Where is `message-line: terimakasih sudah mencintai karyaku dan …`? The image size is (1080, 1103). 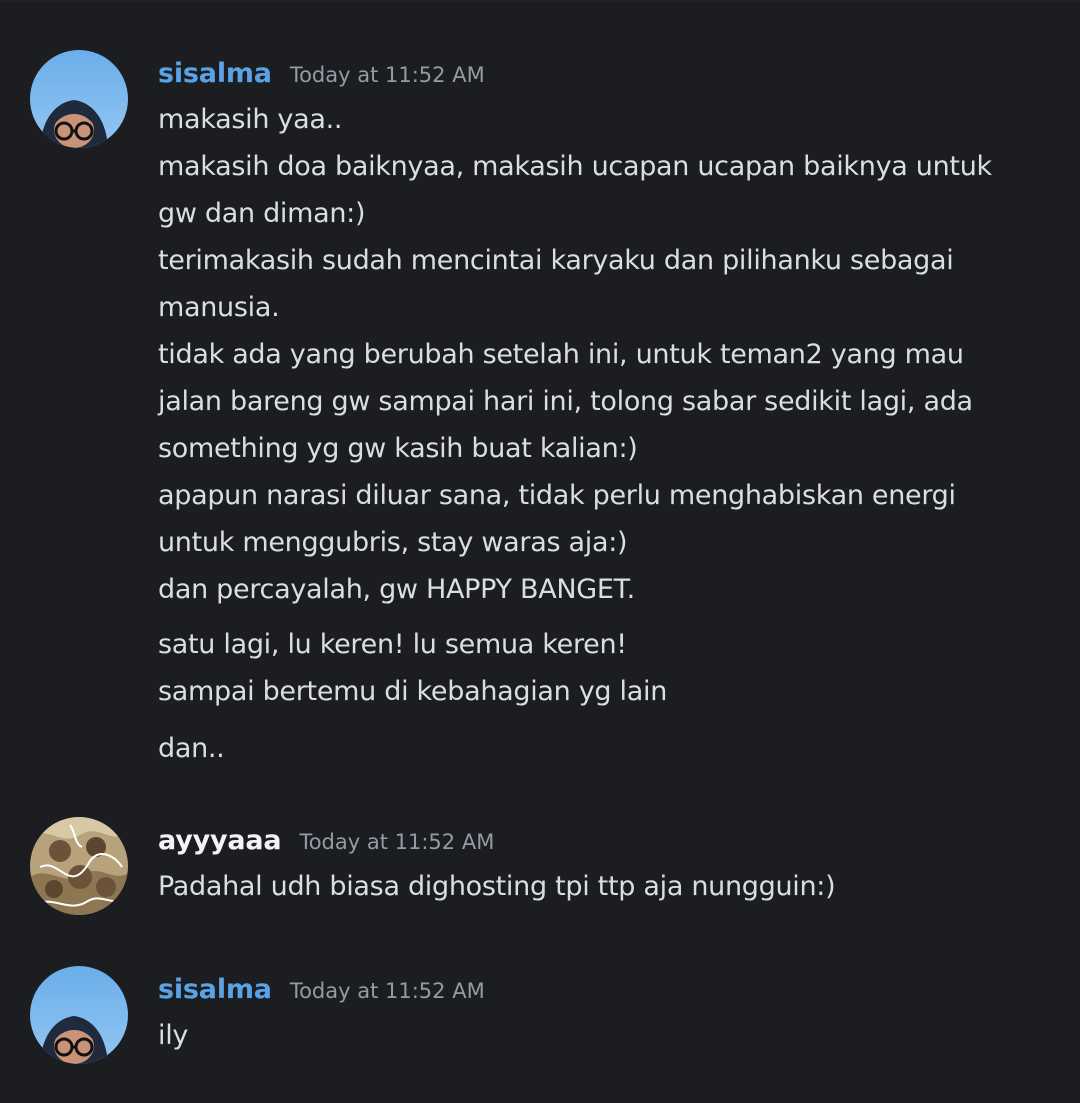
message-line: terimakasih sudah mencintai karyaku dan … is located at coordinates (556, 260).